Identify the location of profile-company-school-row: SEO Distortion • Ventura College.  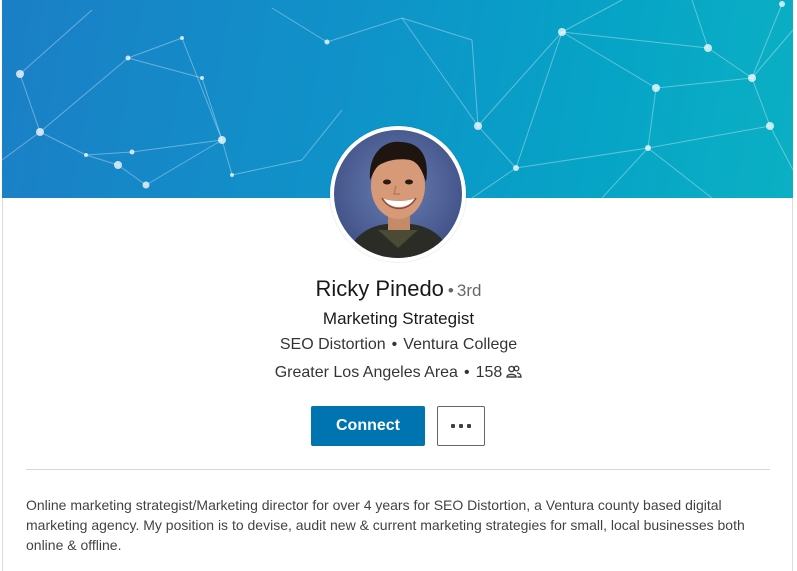
(398, 345).